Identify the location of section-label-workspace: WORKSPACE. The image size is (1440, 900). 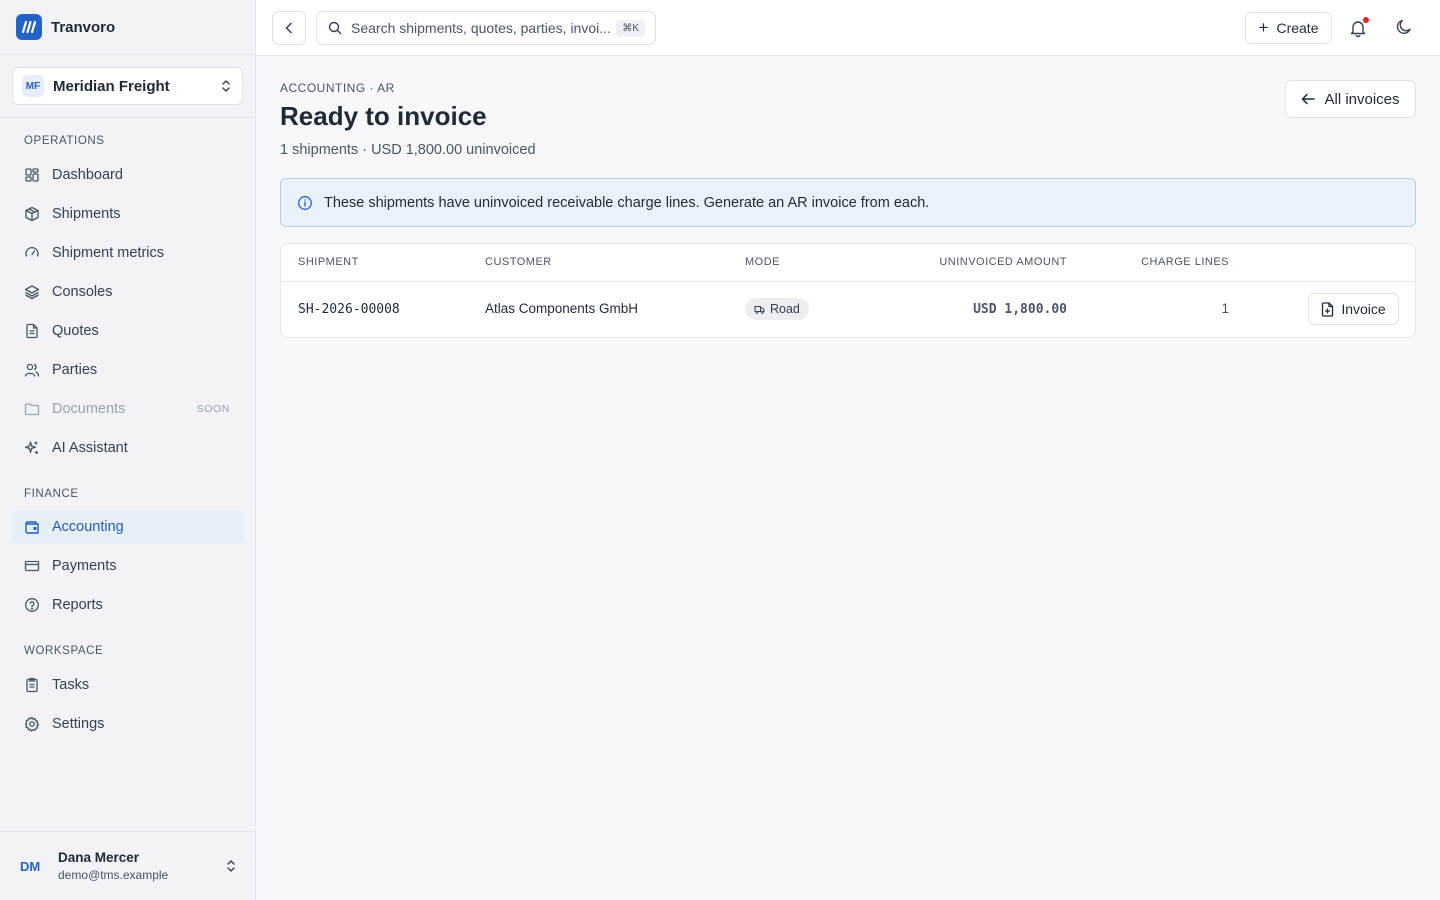
(64, 651).